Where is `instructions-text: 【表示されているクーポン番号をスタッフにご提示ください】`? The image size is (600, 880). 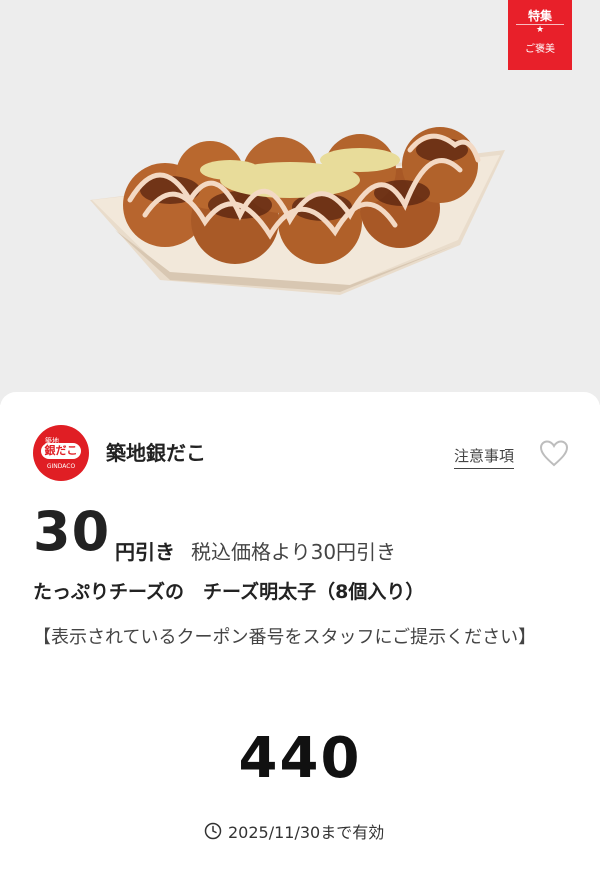 instructions-text: 【表示されているクーポン番号をスタッフにご提示ください】 is located at coordinates (285, 637).